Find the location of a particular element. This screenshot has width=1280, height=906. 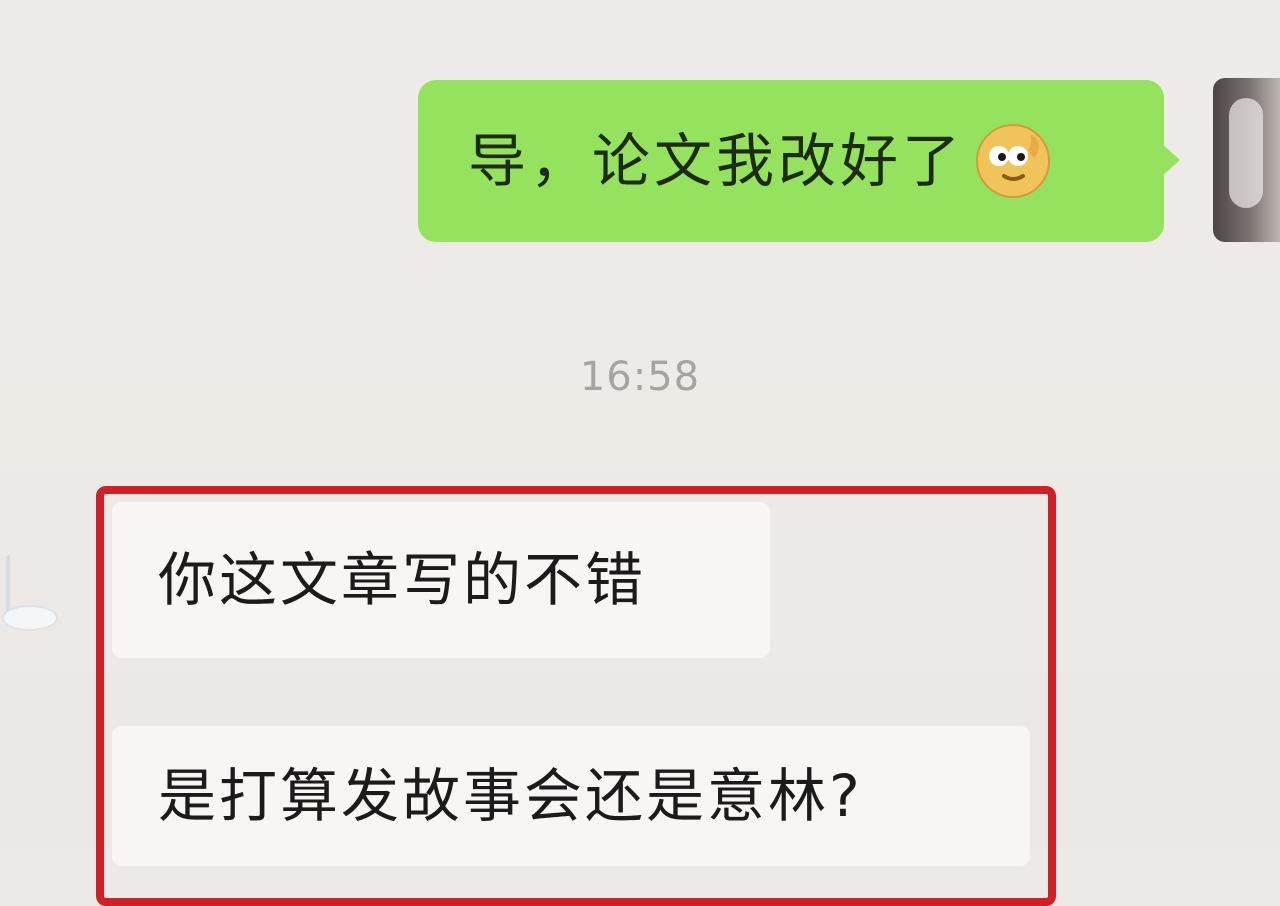

smirk-emoji-icon is located at coordinates (1013, 161).